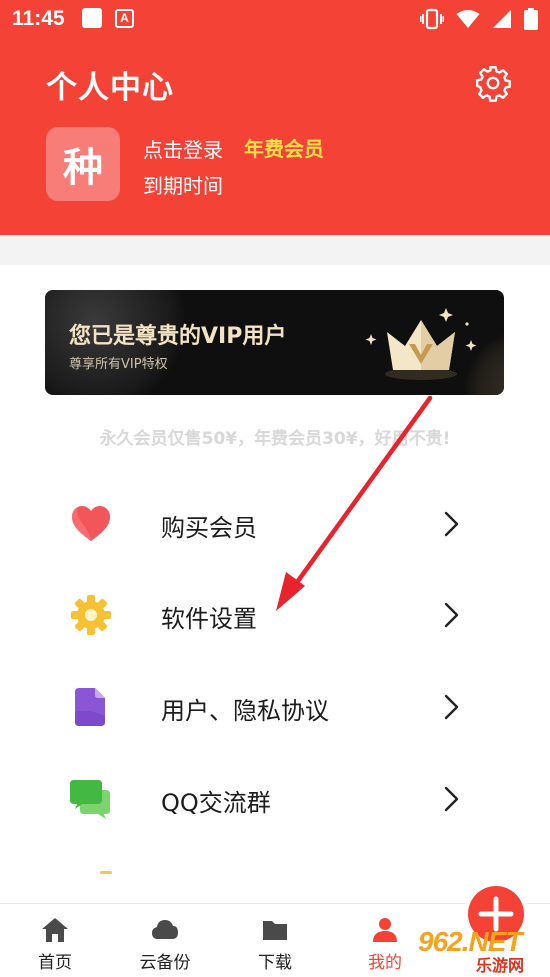 This screenshot has height=977, width=550. I want to click on menu-item-label: 购买会员, so click(209, 528).